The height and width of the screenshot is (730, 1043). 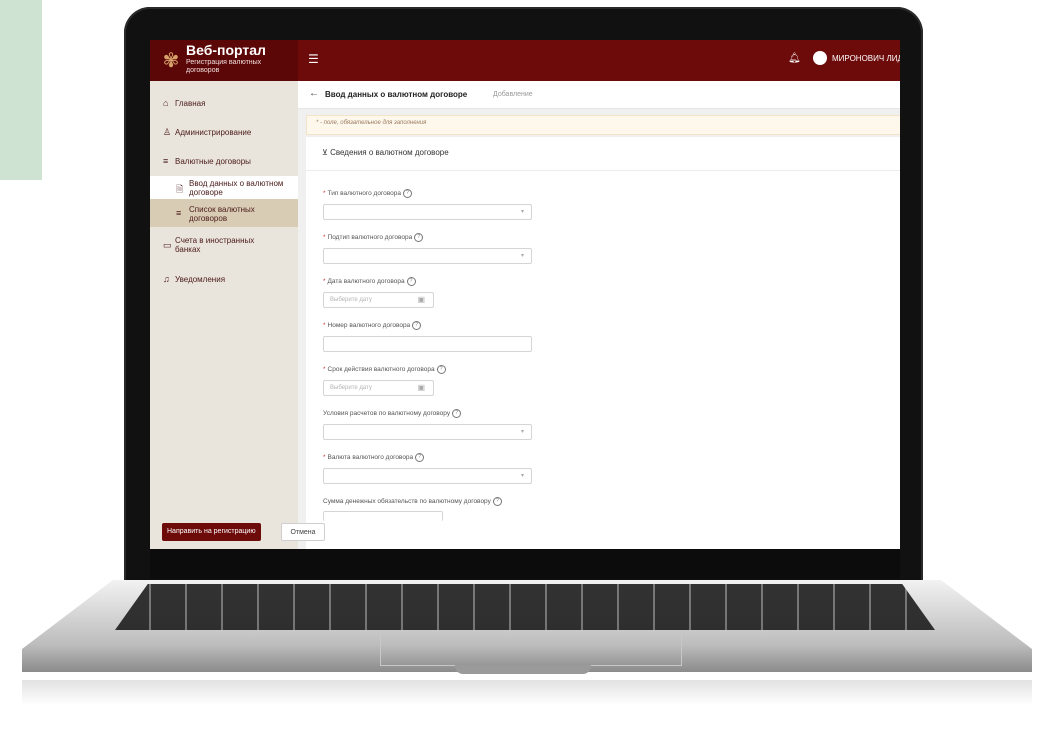 What do you see at coordinates (180, 189) in the screenshot?
I see `document-icon: 🗎︎` at bounding box center [180, 189].